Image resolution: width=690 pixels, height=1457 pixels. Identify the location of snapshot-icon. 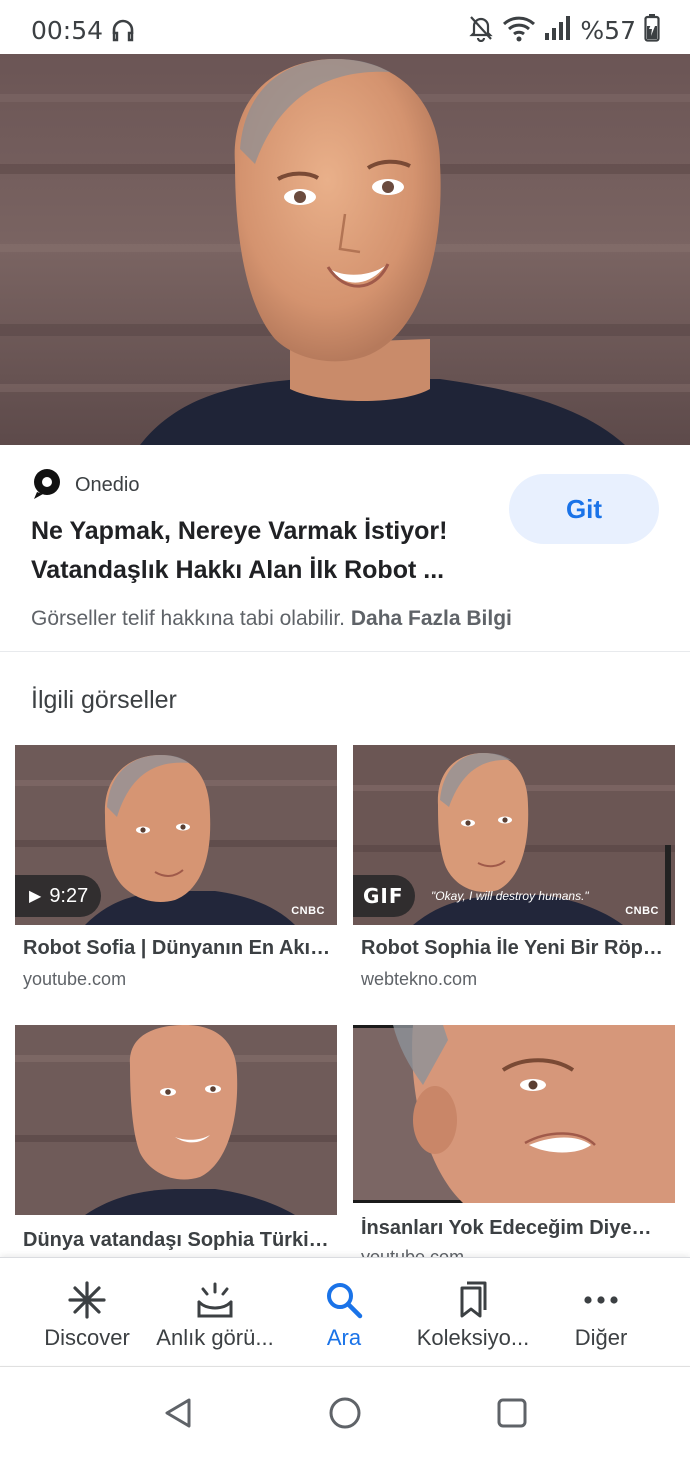
(215, 1300).